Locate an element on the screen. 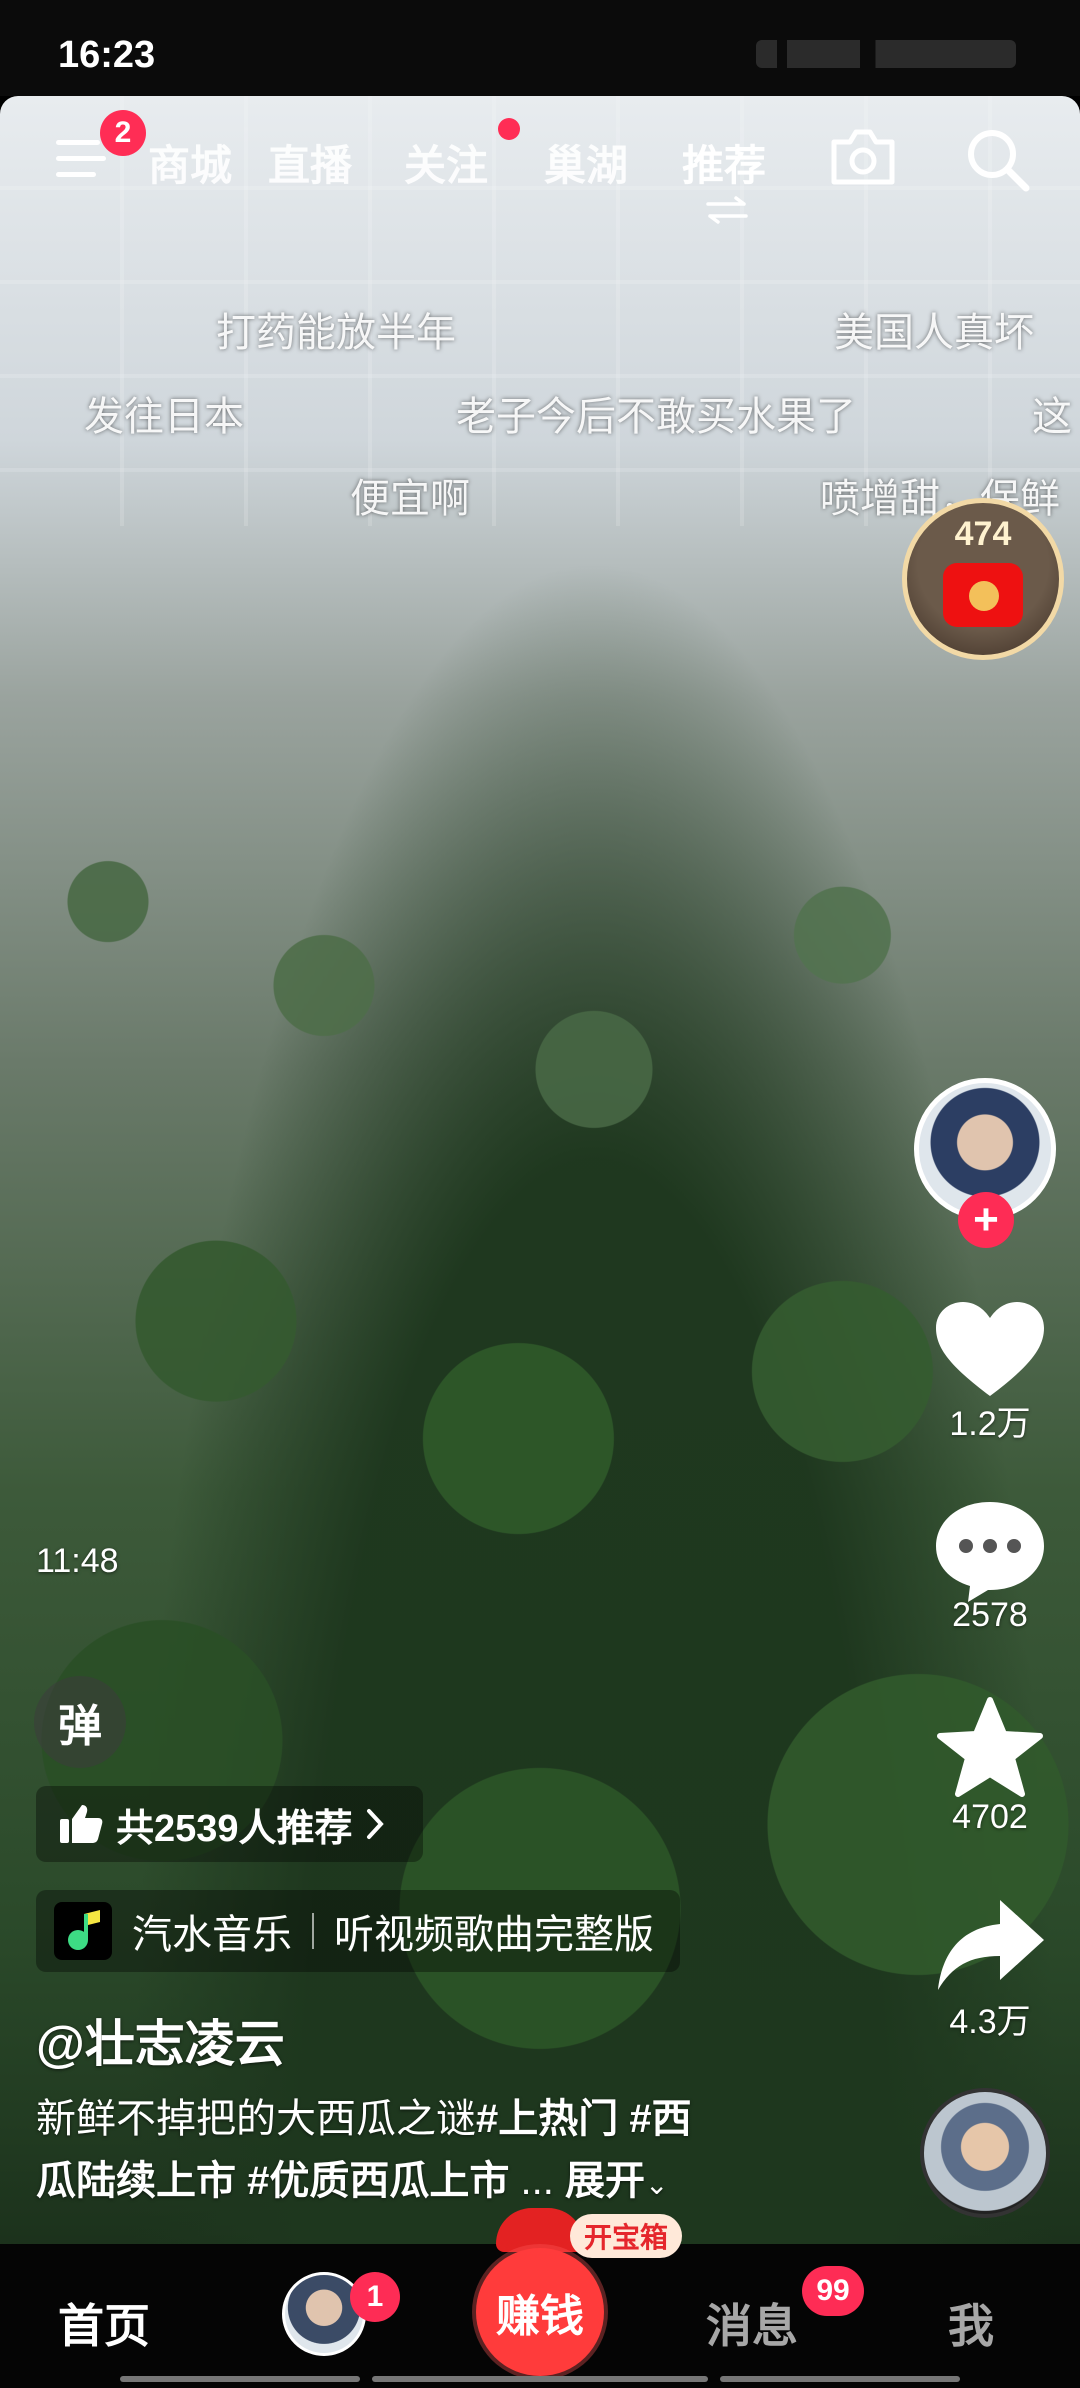  danmaku-toggle: 弹 is located at coordinates (80, 1722).